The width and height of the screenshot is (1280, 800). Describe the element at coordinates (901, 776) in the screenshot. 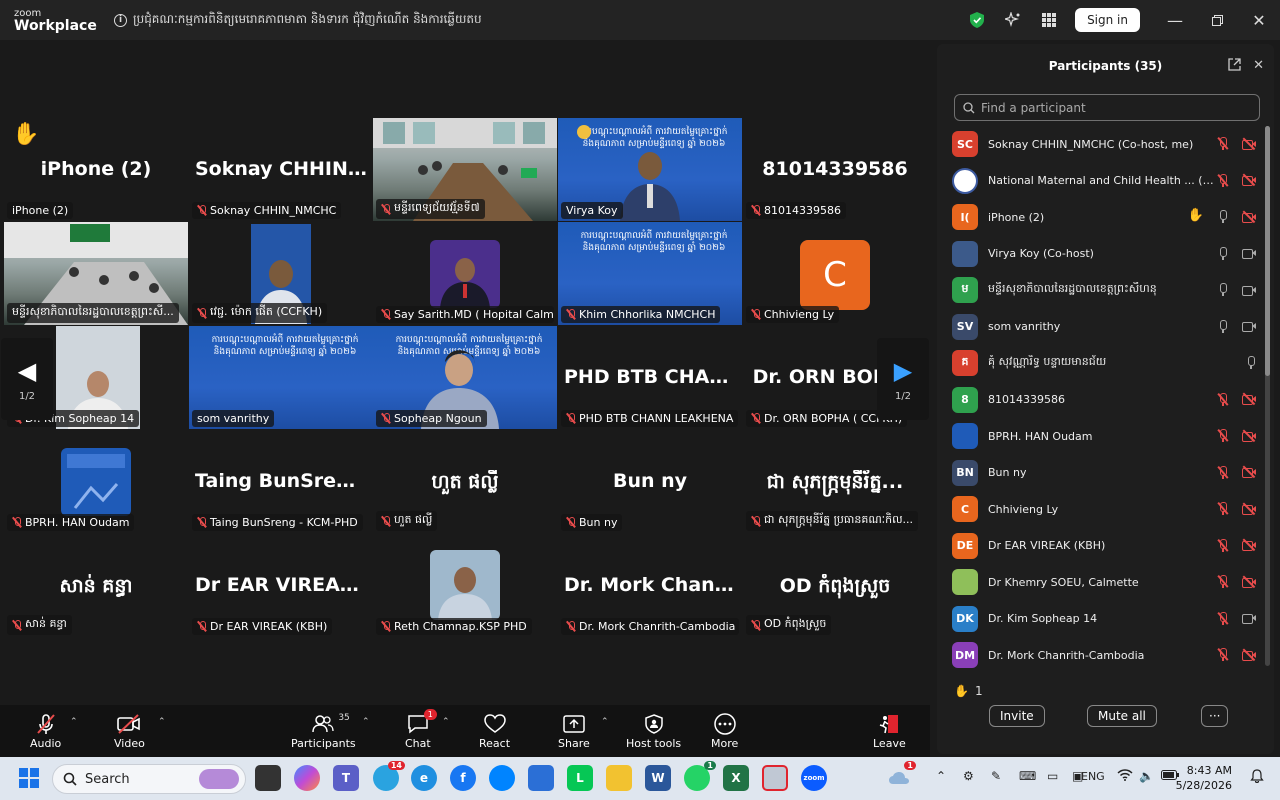

I see `weather-icon: 1` at that location.